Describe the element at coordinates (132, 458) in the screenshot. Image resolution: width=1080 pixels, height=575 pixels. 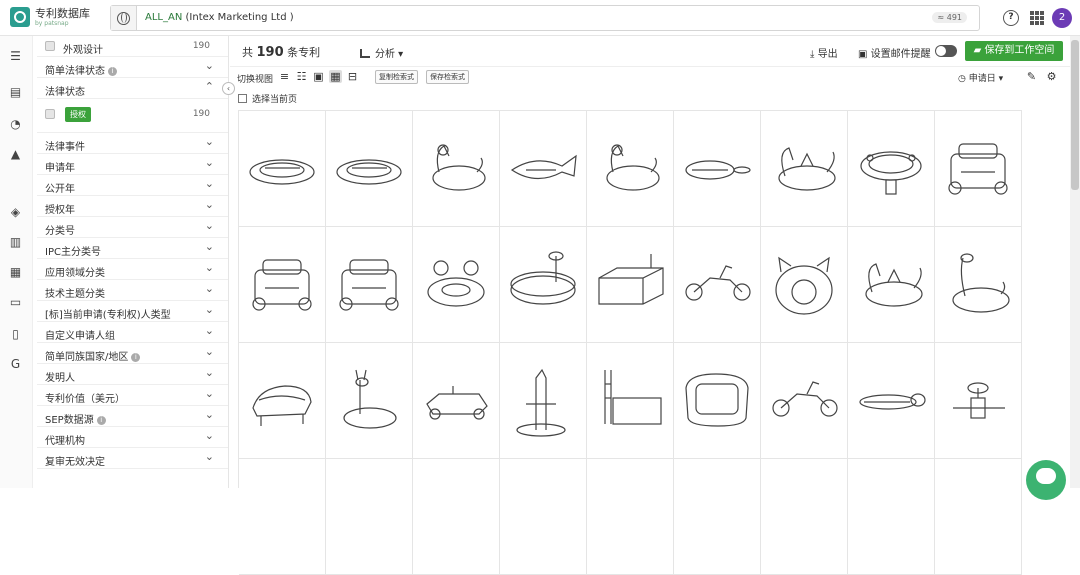
I see `filter-row: 复审无效决定 ⌄` at that location.